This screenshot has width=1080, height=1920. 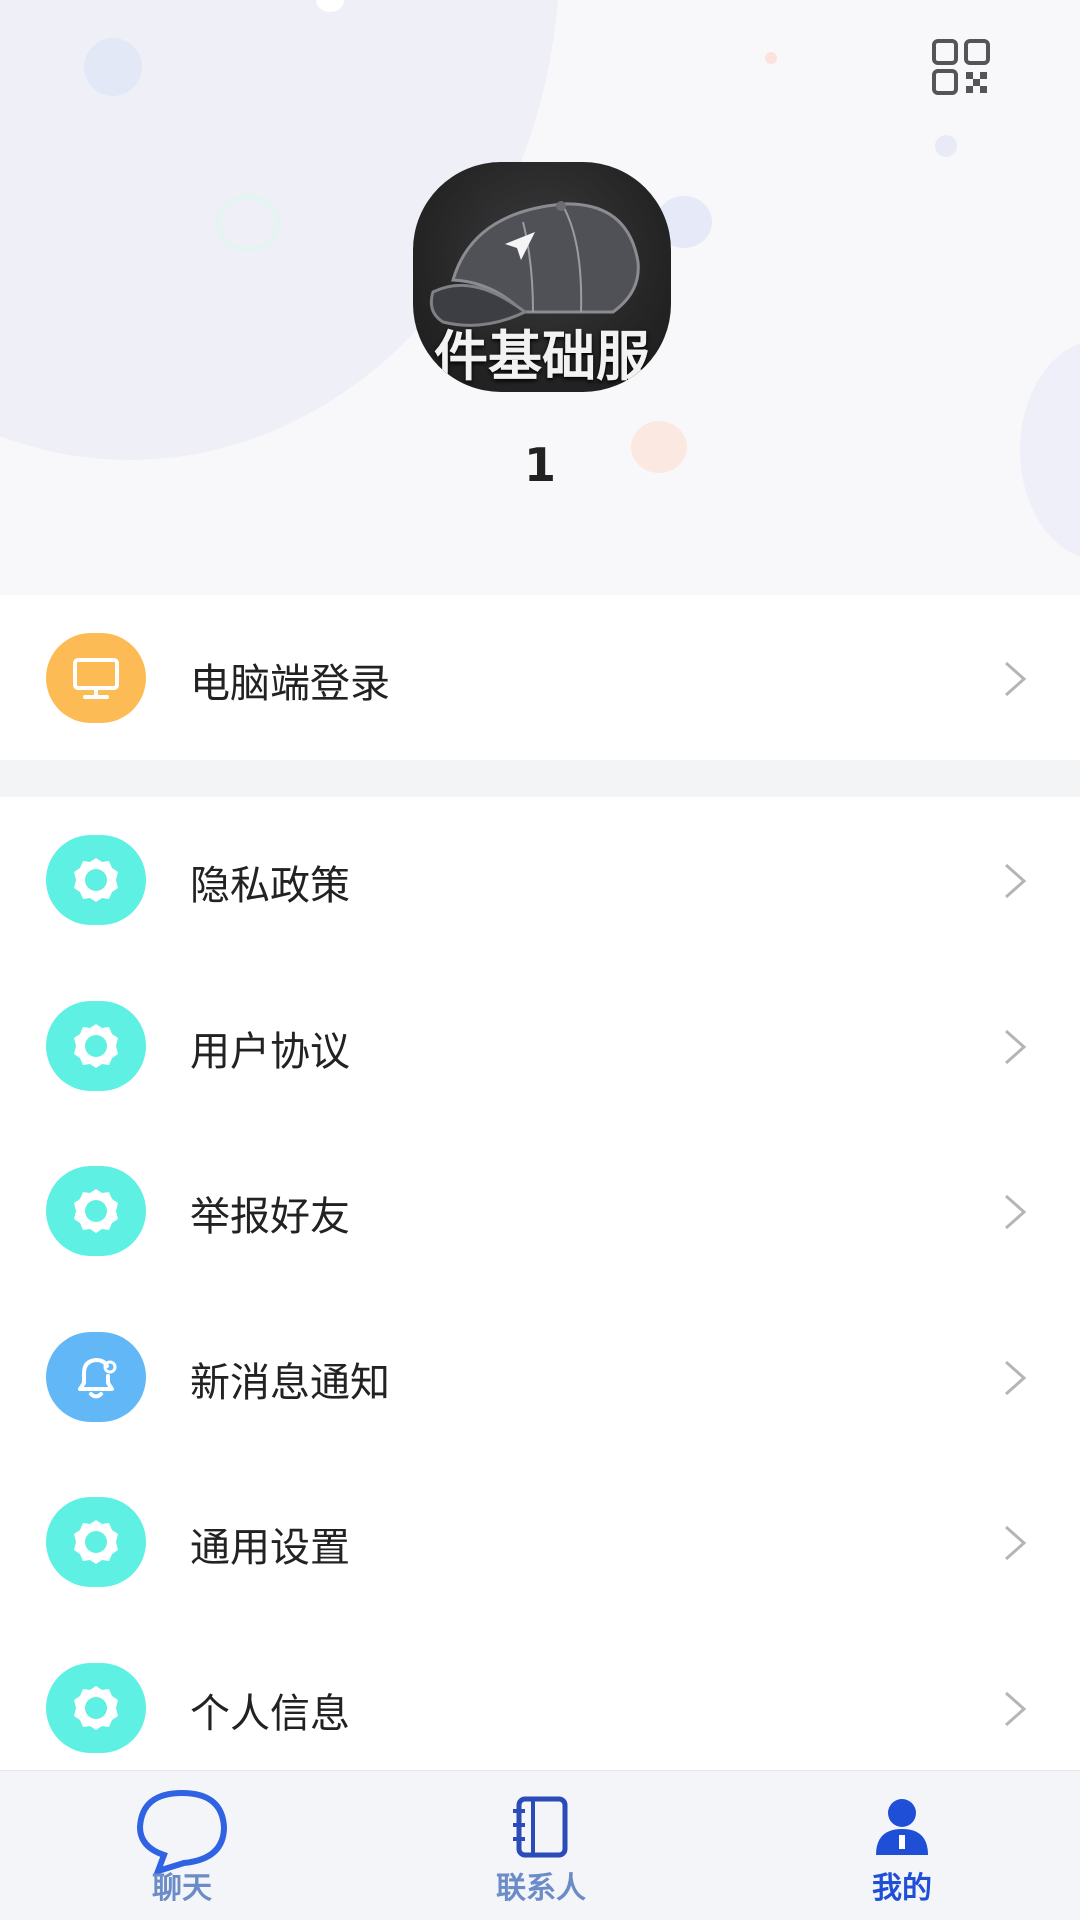 What do you see at coordinates (540, 1211) in the screenshot?
I see `menu-item-report-friend: 举报好友` at bounding box center [540, 1211].